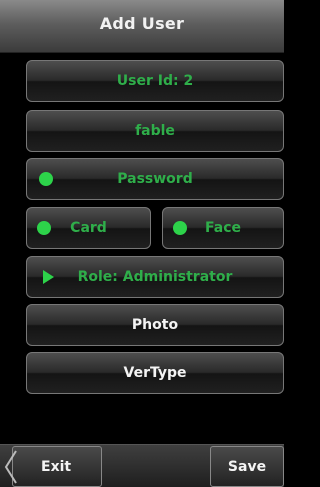 This screenshot has height=487, width=320. I want to click on exit-label: Exit, so click(56, 466).